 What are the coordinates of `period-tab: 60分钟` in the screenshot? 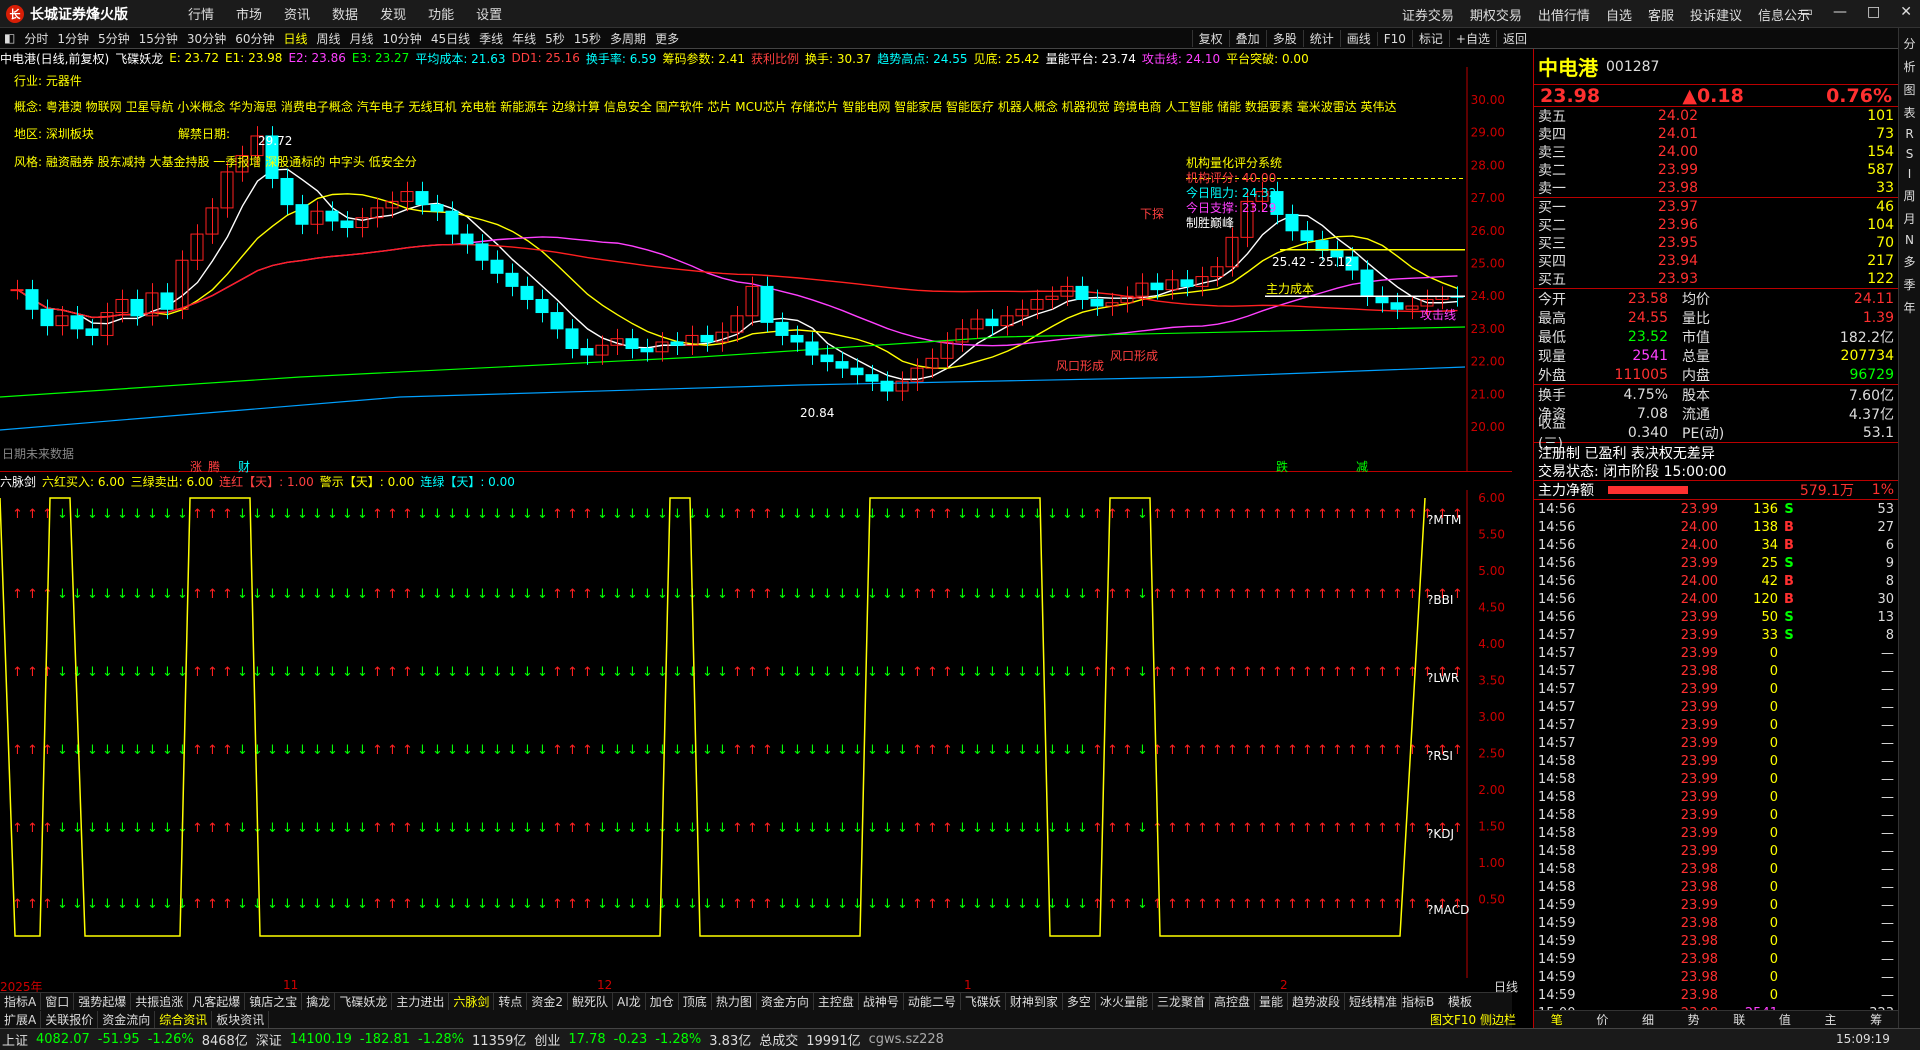 It's located at (254, 38).